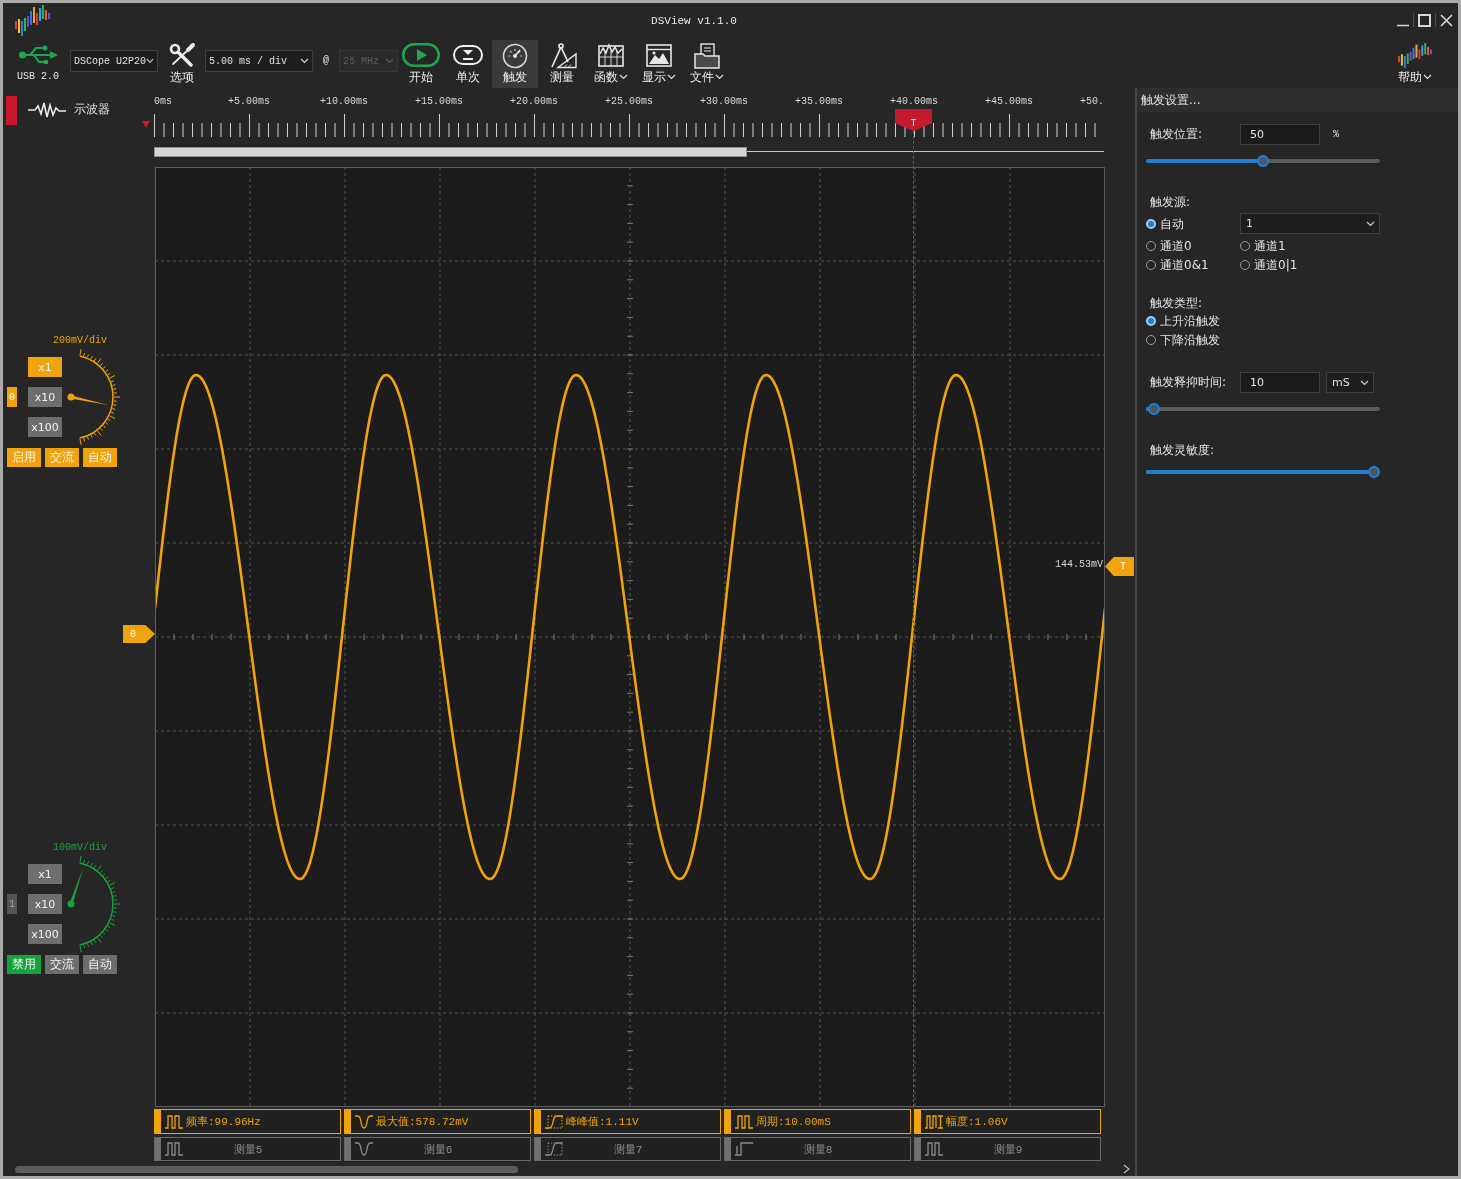 This screenshot has width=1461, height=1179. What do you see at coordinates (1183, 321) in the screenshot?
I see `radio-option: 上升沿触发` at bounding box center [1183, 321].